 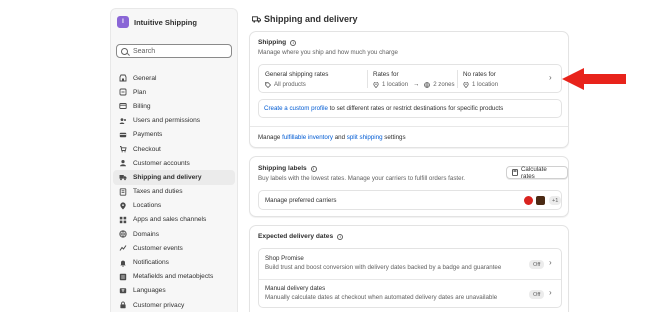 What do you see at coordinates (123, 291) in the screenshot?
I see `languages-icon` at bounding box center [123, 291].